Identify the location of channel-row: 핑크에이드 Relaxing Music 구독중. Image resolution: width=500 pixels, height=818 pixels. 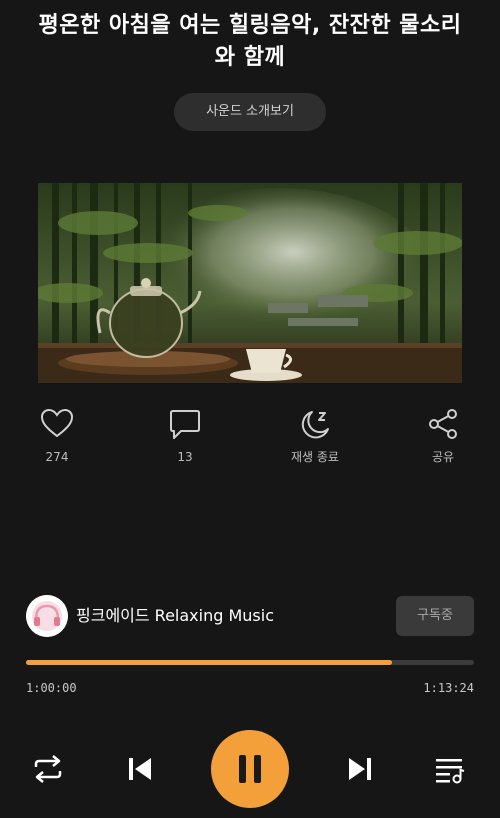
(250, 616).